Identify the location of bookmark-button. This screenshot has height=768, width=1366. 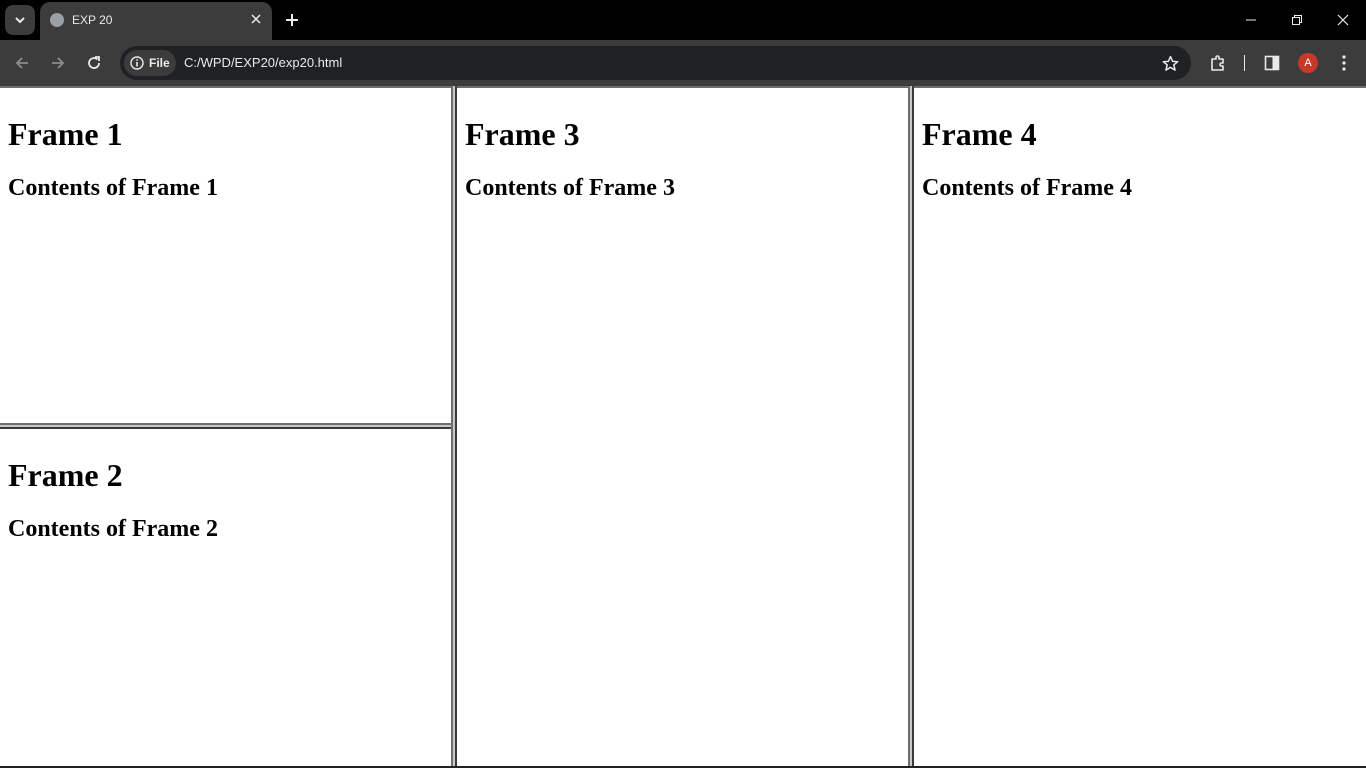
(1170, 63).